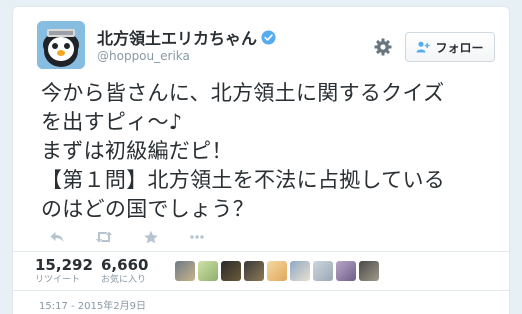  What do you see at coordinates (197, 237) in the screenshot?
I see `more-options-icon` at bounding box center [197, 237].